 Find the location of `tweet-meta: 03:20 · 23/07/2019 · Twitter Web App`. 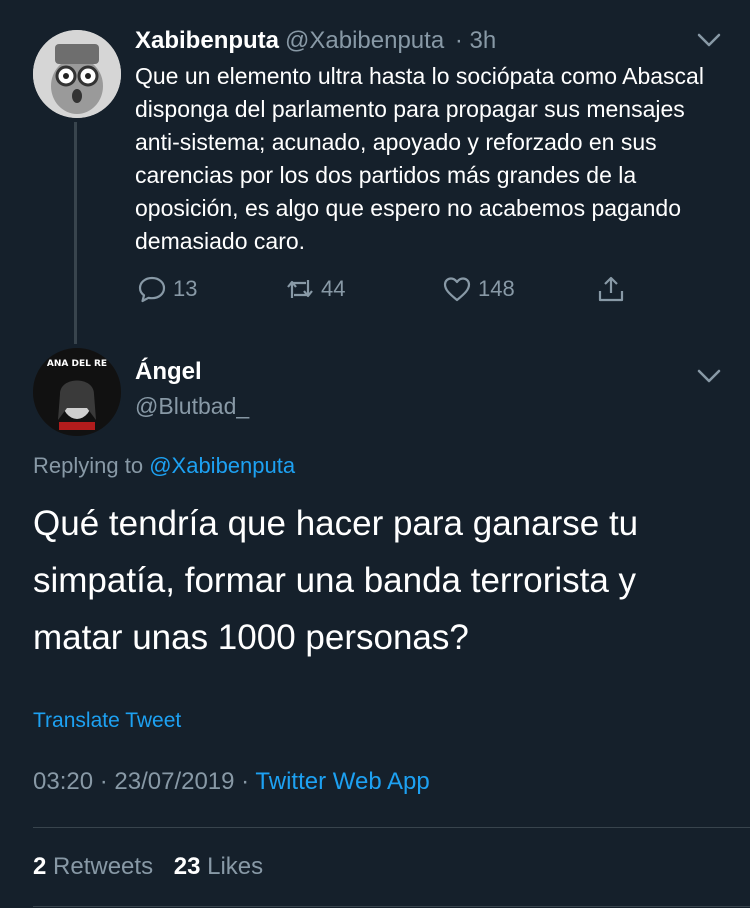

tweet-meta: 03:20 · 23/07/2019 · Twitter Web App is located at coordinates (231, 782).